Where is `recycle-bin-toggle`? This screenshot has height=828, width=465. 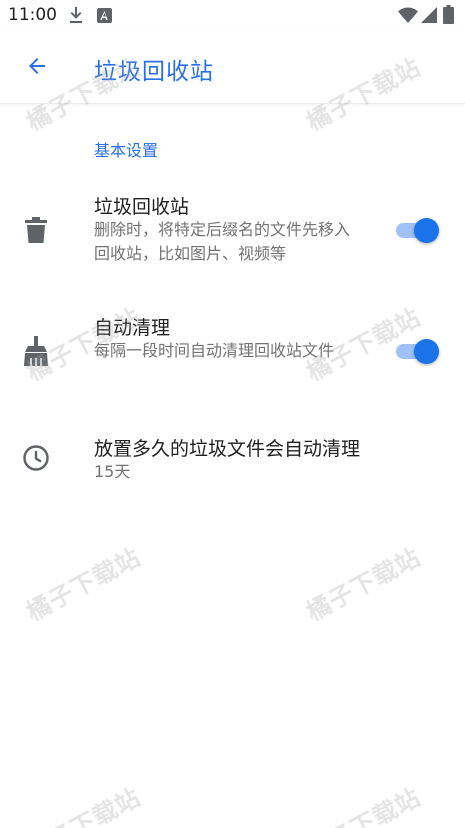 recycle-bin-toggle is located at coordinates (417, 230).